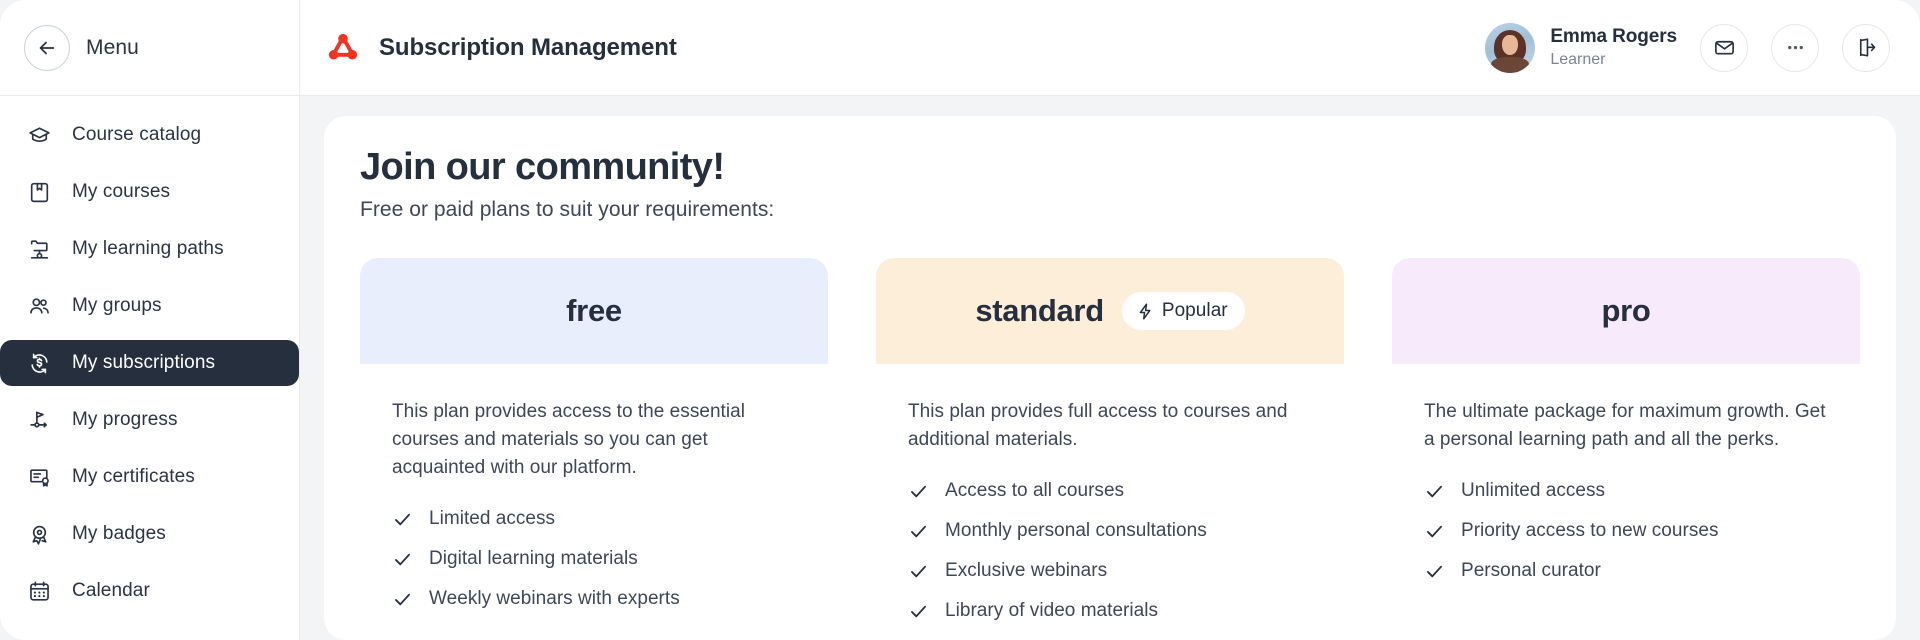 The image size is (1920, 640). I want to click on sidebar-item-label: My learning paths, so click(148, 248).